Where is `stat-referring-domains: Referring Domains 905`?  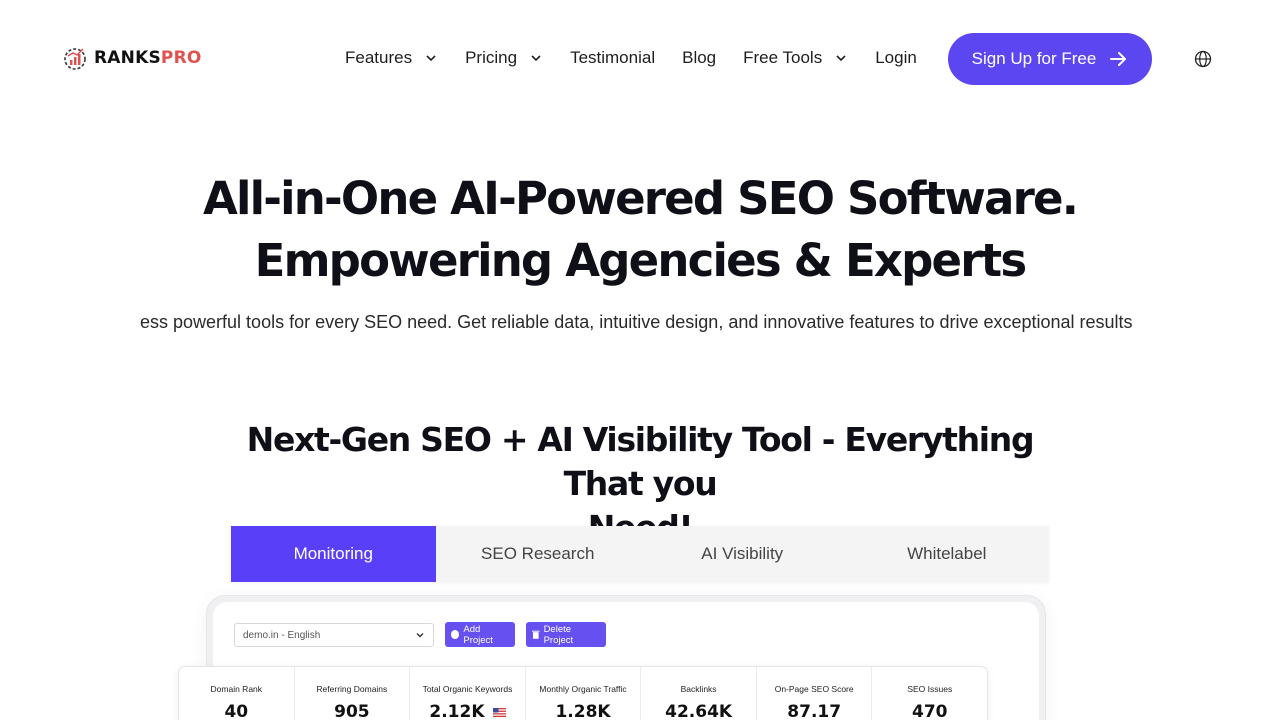 stat-referring-domains: Referring Domains 905 is located at coordinates (353, 693).